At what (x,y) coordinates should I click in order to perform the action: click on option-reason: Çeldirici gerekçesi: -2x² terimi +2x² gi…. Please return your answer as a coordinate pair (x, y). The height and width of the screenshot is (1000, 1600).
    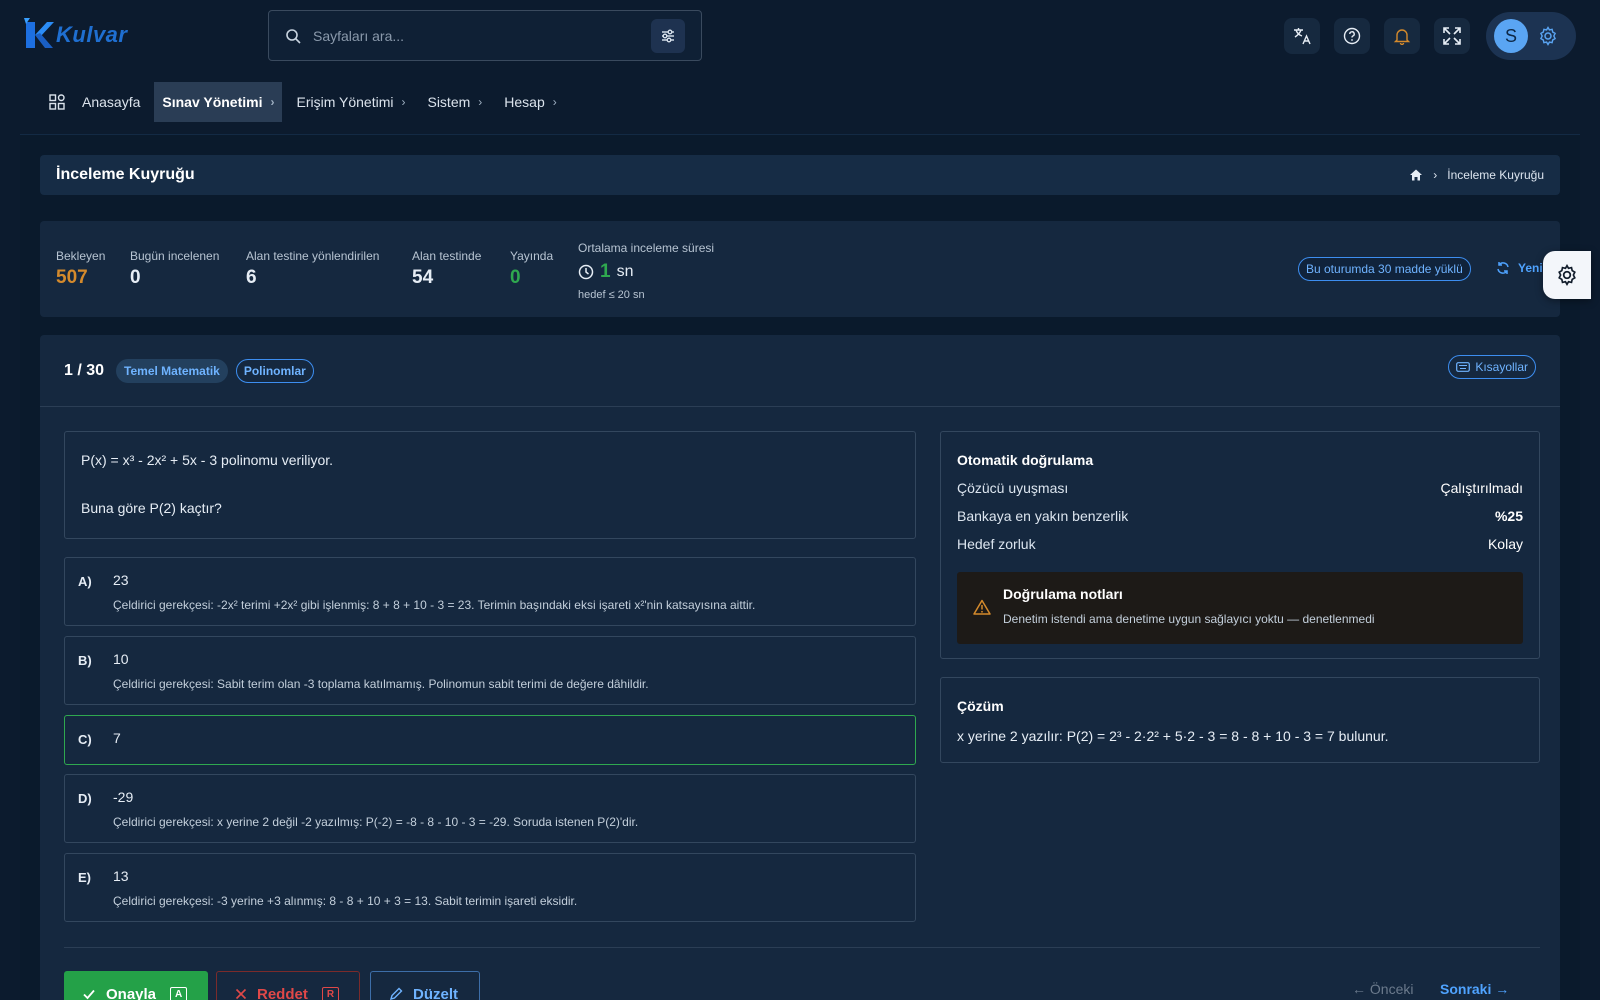
    Looking at the image, I should click on (434, 605).